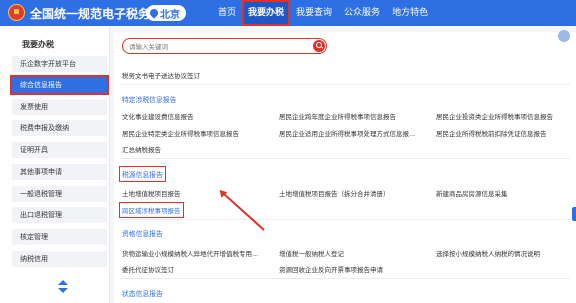  What do you see at coordinates (59, 128) in the screenshot?
I see `sidebar-item-declare-pay: 税费申报及缴纳` at bounding box center [59, 128].